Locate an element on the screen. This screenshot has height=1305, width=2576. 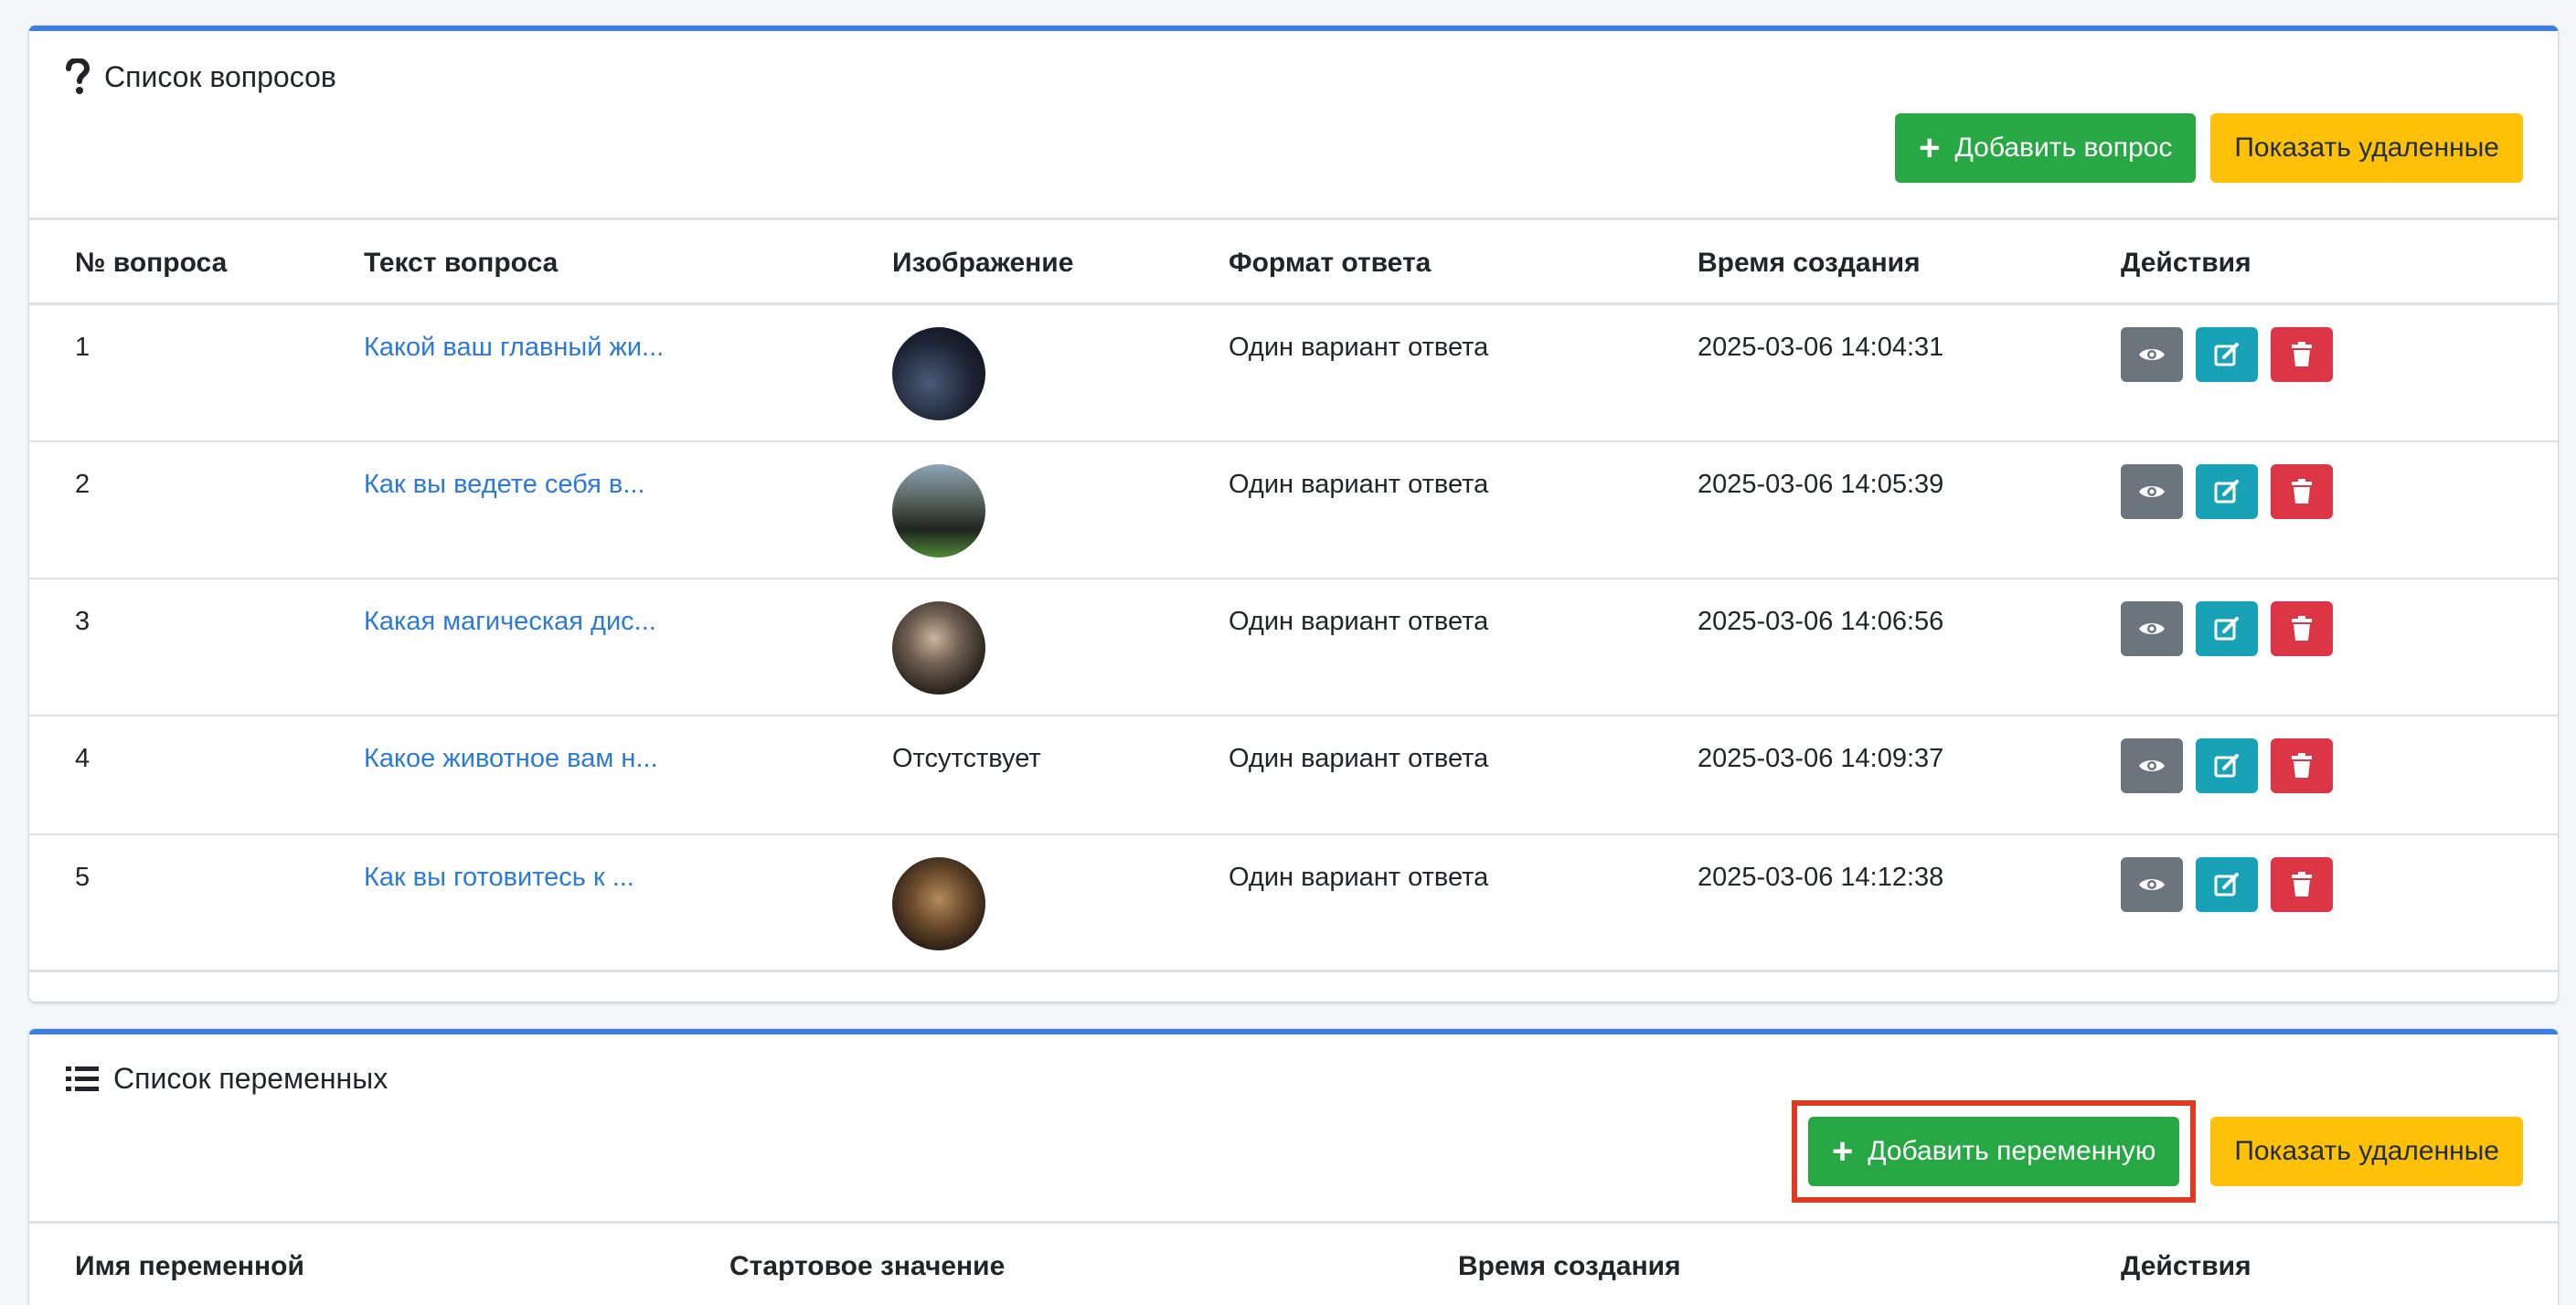
show-deleted-questions-button: Показать удаленные is located at coordinates (2366, 148).